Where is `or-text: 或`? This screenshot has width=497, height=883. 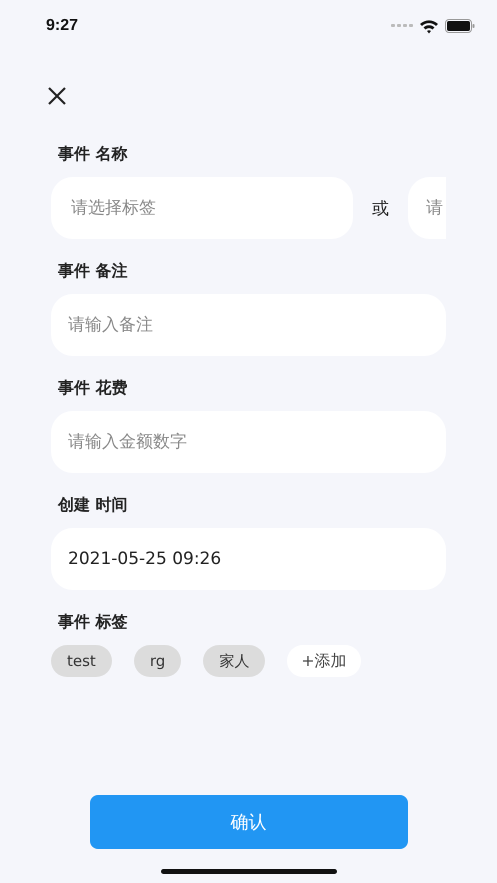 or-text: 或 is located at coordinates (380, 209).